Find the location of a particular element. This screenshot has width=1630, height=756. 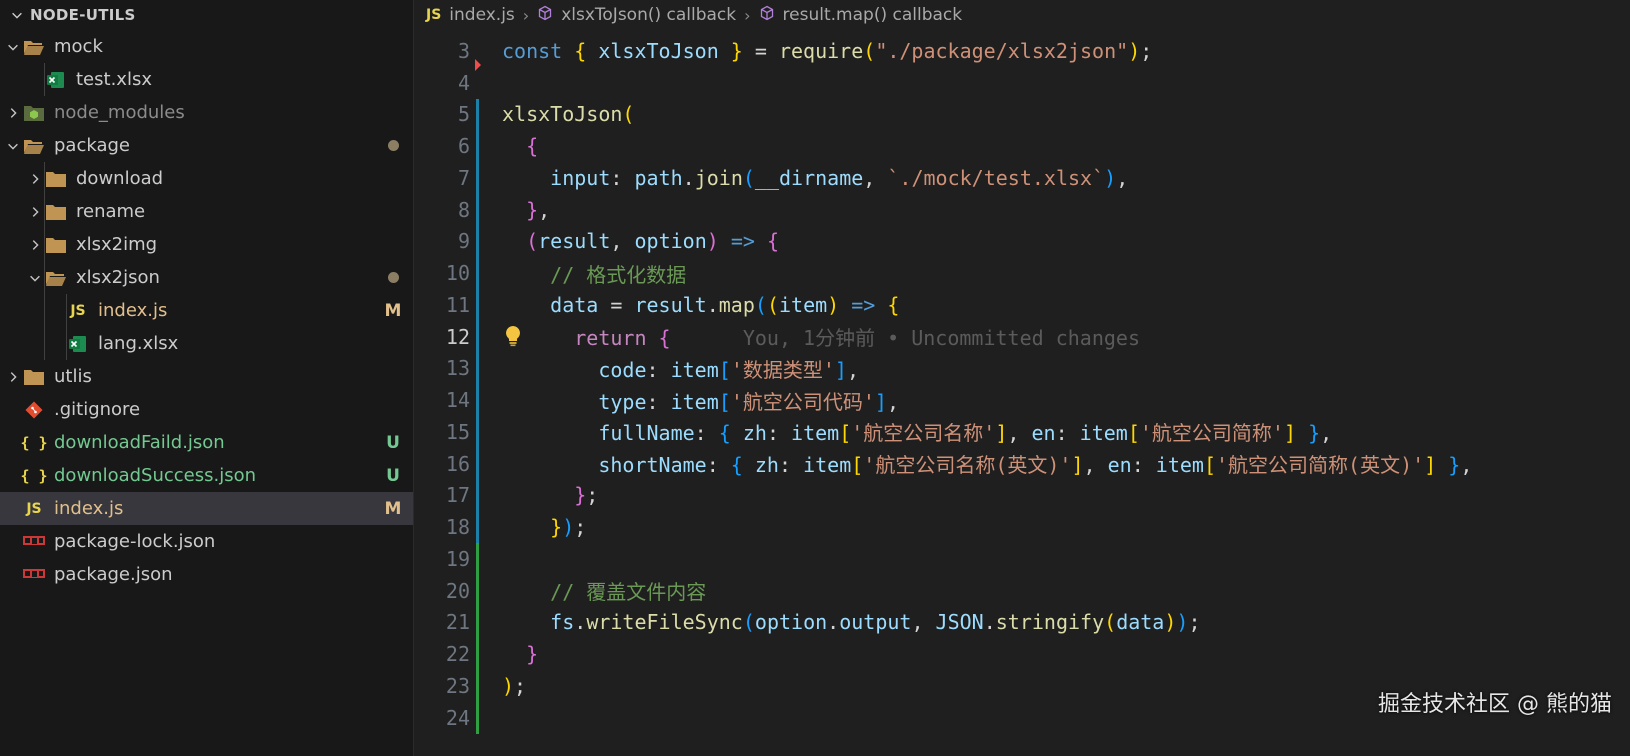

code-line: 5 xlsxToJson( is located at coordinates (1022, 114).